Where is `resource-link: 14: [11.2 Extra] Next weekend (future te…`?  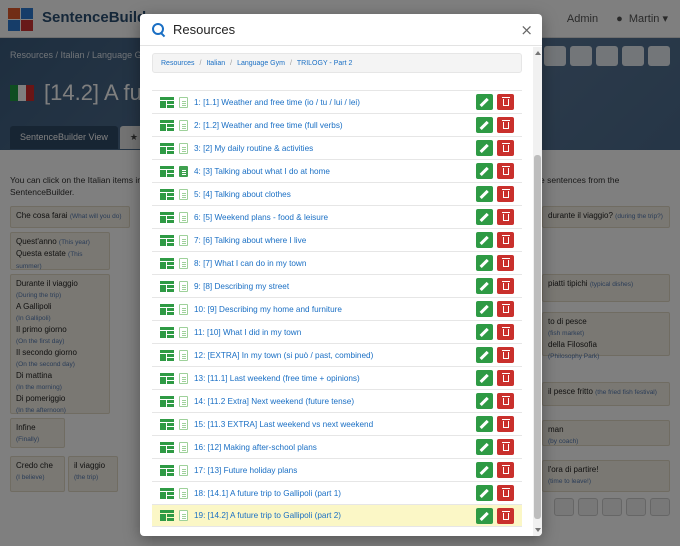 resource-link: 14: [11.2 Extra] Next weekend (future te… is located at coordinates (333, 401).